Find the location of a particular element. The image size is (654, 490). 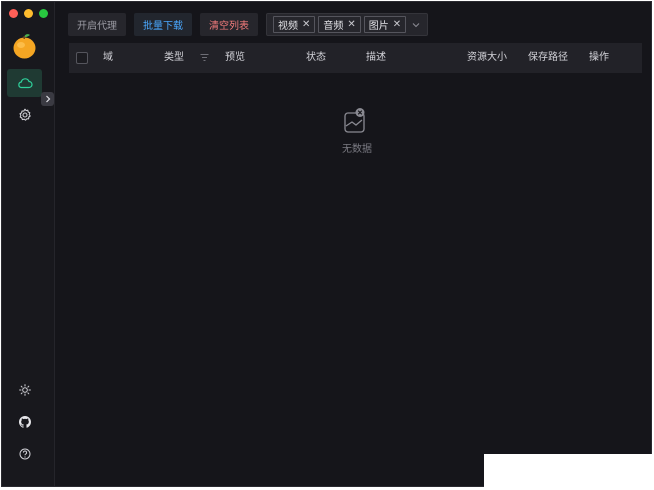

tag-audio: 音频 ✕ is located at coordinates (339, 24).